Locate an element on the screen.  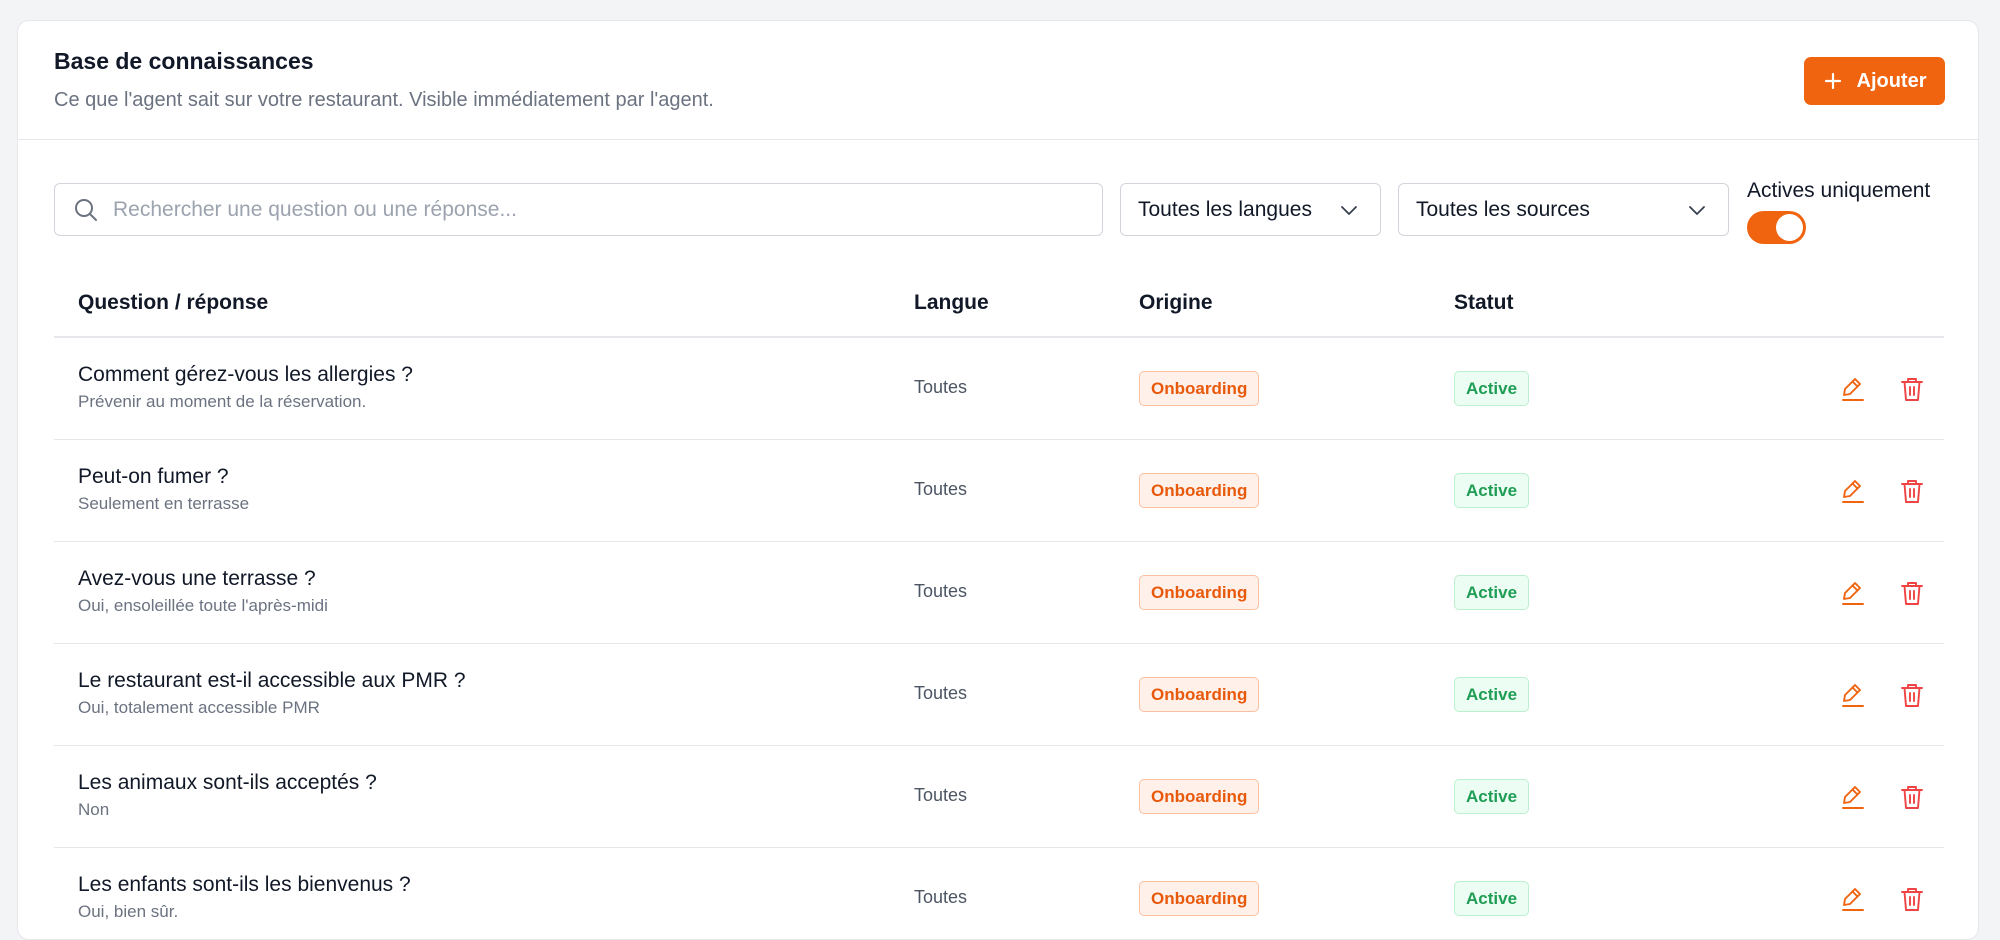
table-header: Question / réponse Langue Origine Statut is located at coordinates (999, 309).